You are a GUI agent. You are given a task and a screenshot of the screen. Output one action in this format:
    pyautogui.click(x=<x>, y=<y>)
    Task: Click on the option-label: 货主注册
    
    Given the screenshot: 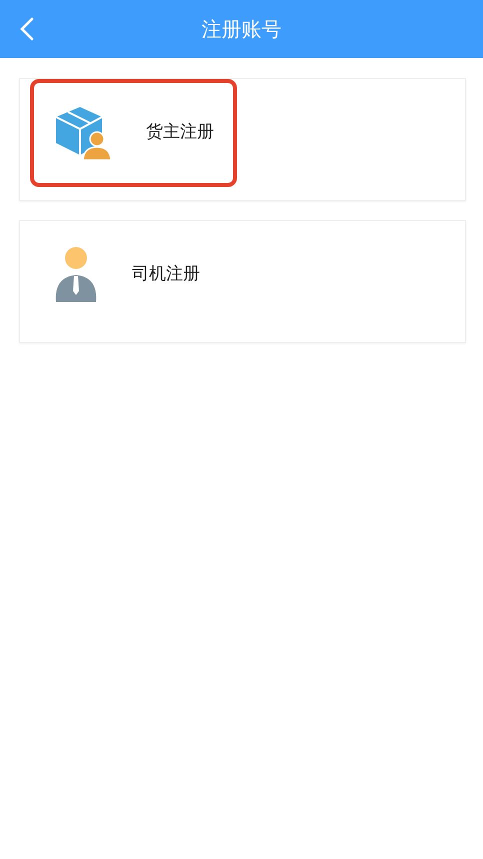 What is the action you would take?
    pyautogui.click(x=180, y=132)
    